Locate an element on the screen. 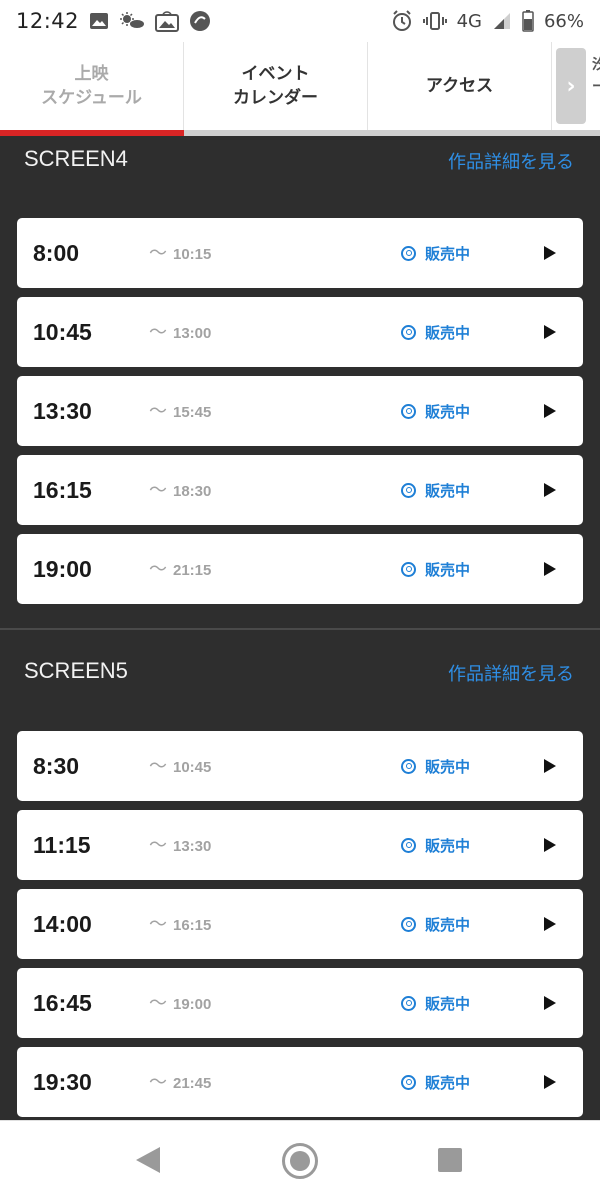 The width and height of the screenshot is (600, 1200). end-time: 13:30 is located at coordinates (192, 846).